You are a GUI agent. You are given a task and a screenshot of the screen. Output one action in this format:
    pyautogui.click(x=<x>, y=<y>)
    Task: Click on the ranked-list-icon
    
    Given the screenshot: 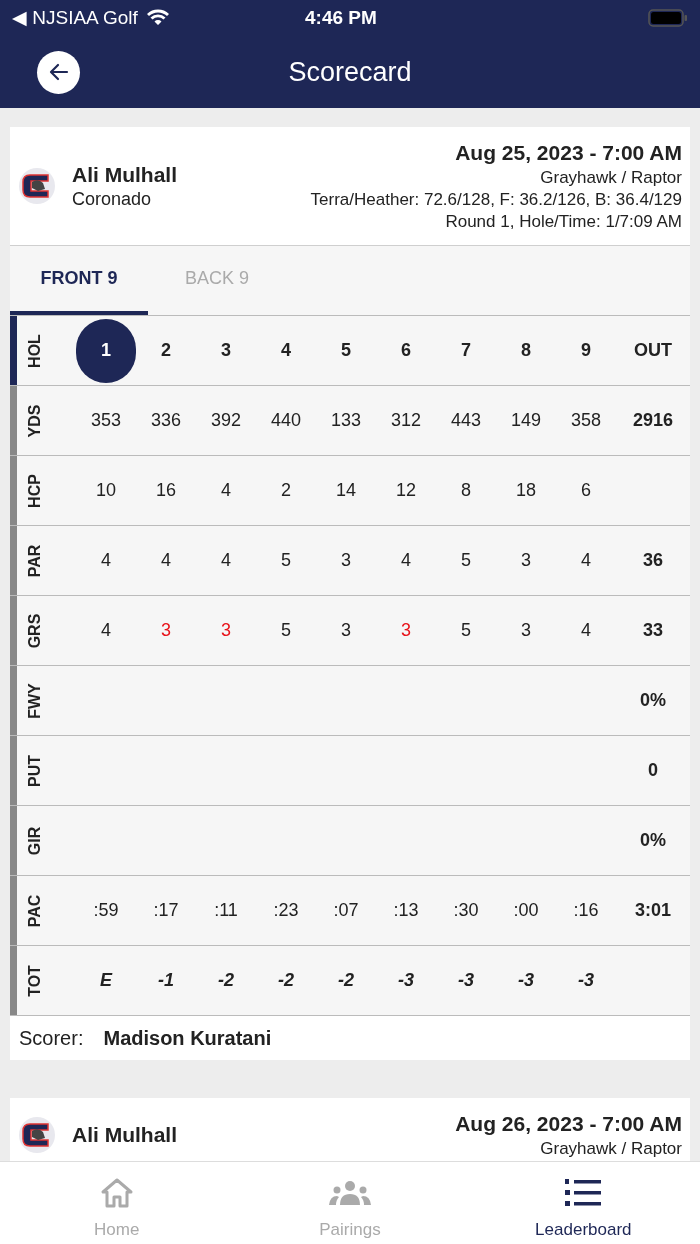 What is the action you would take?
    pyautogui.click(x=583, y=1193)
    